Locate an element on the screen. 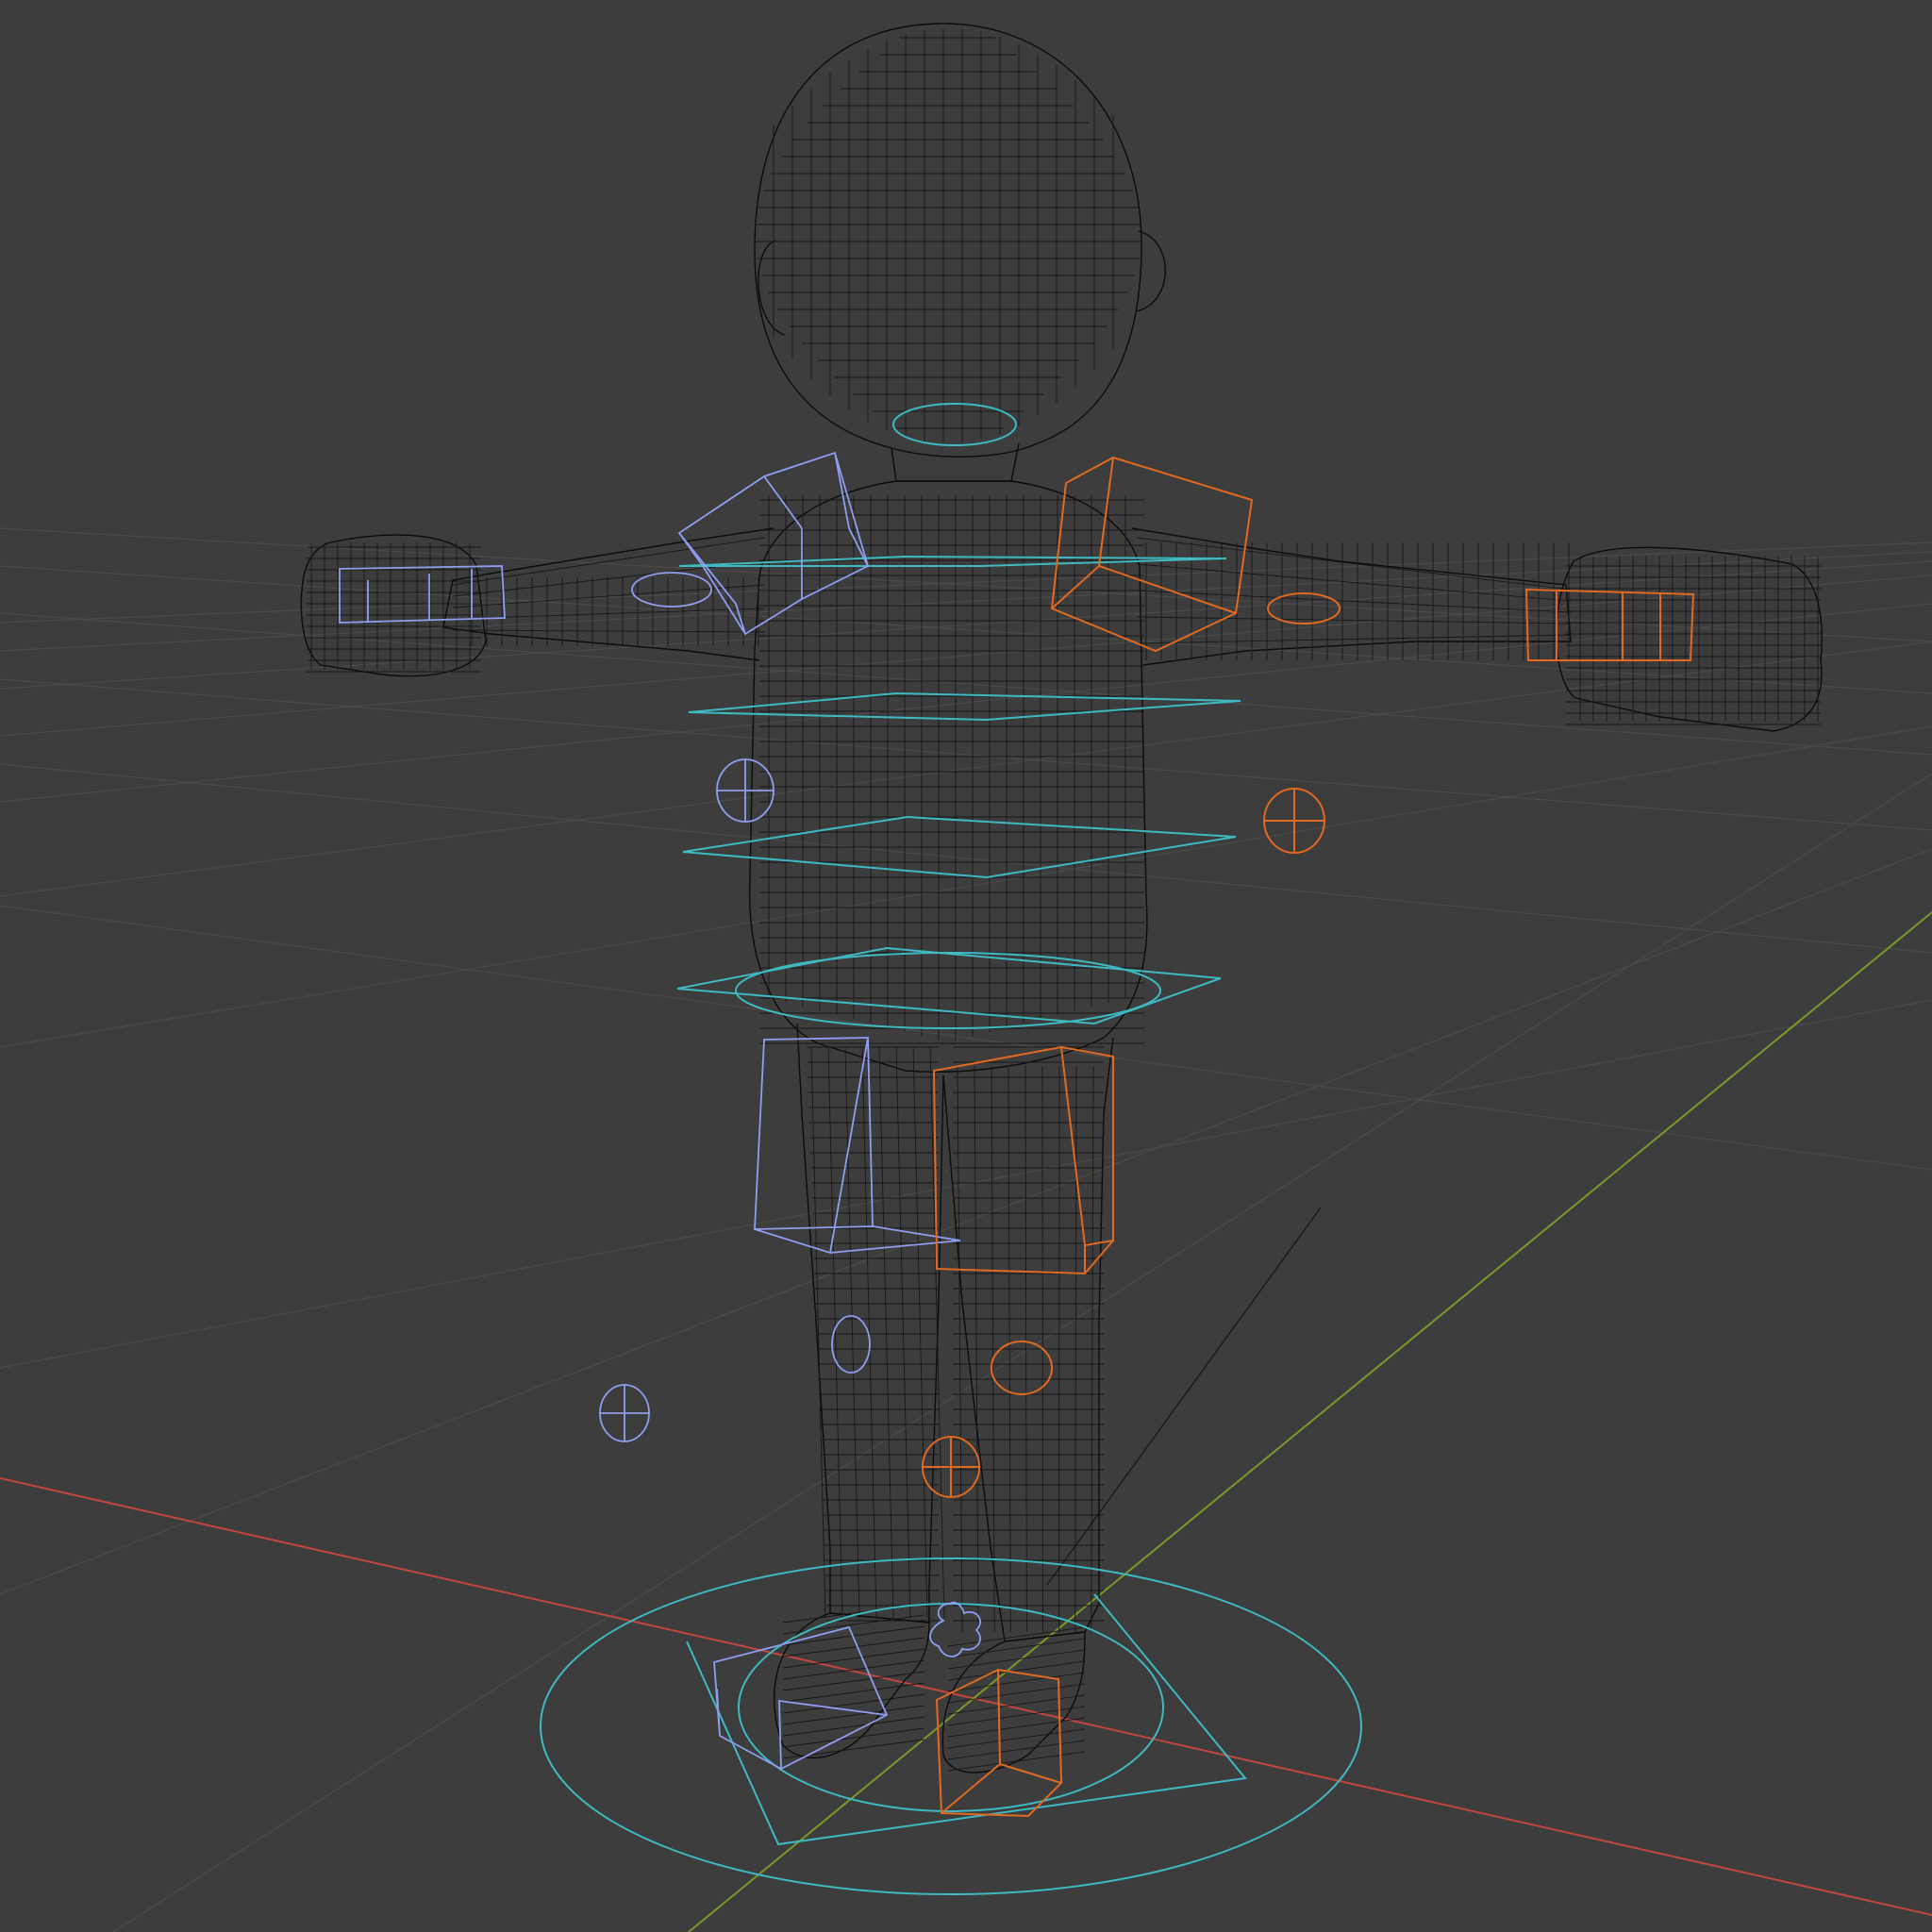 This screenshot has width=1932, height=1932. neck-mesh is located at coordinates (956, 462).